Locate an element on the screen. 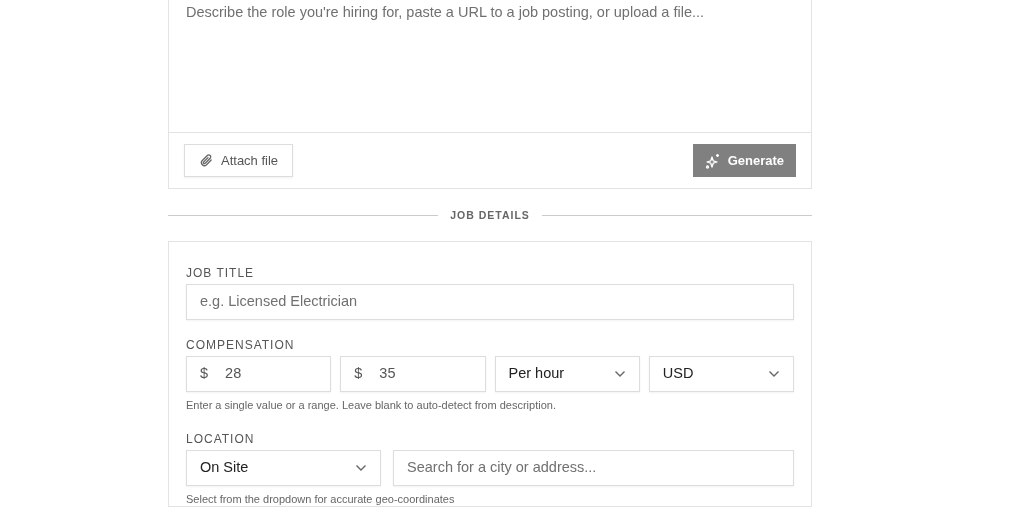 The image size is (1024, 512). text-input: e.g. Licensed Electrician is located at coordinates (490, 302).